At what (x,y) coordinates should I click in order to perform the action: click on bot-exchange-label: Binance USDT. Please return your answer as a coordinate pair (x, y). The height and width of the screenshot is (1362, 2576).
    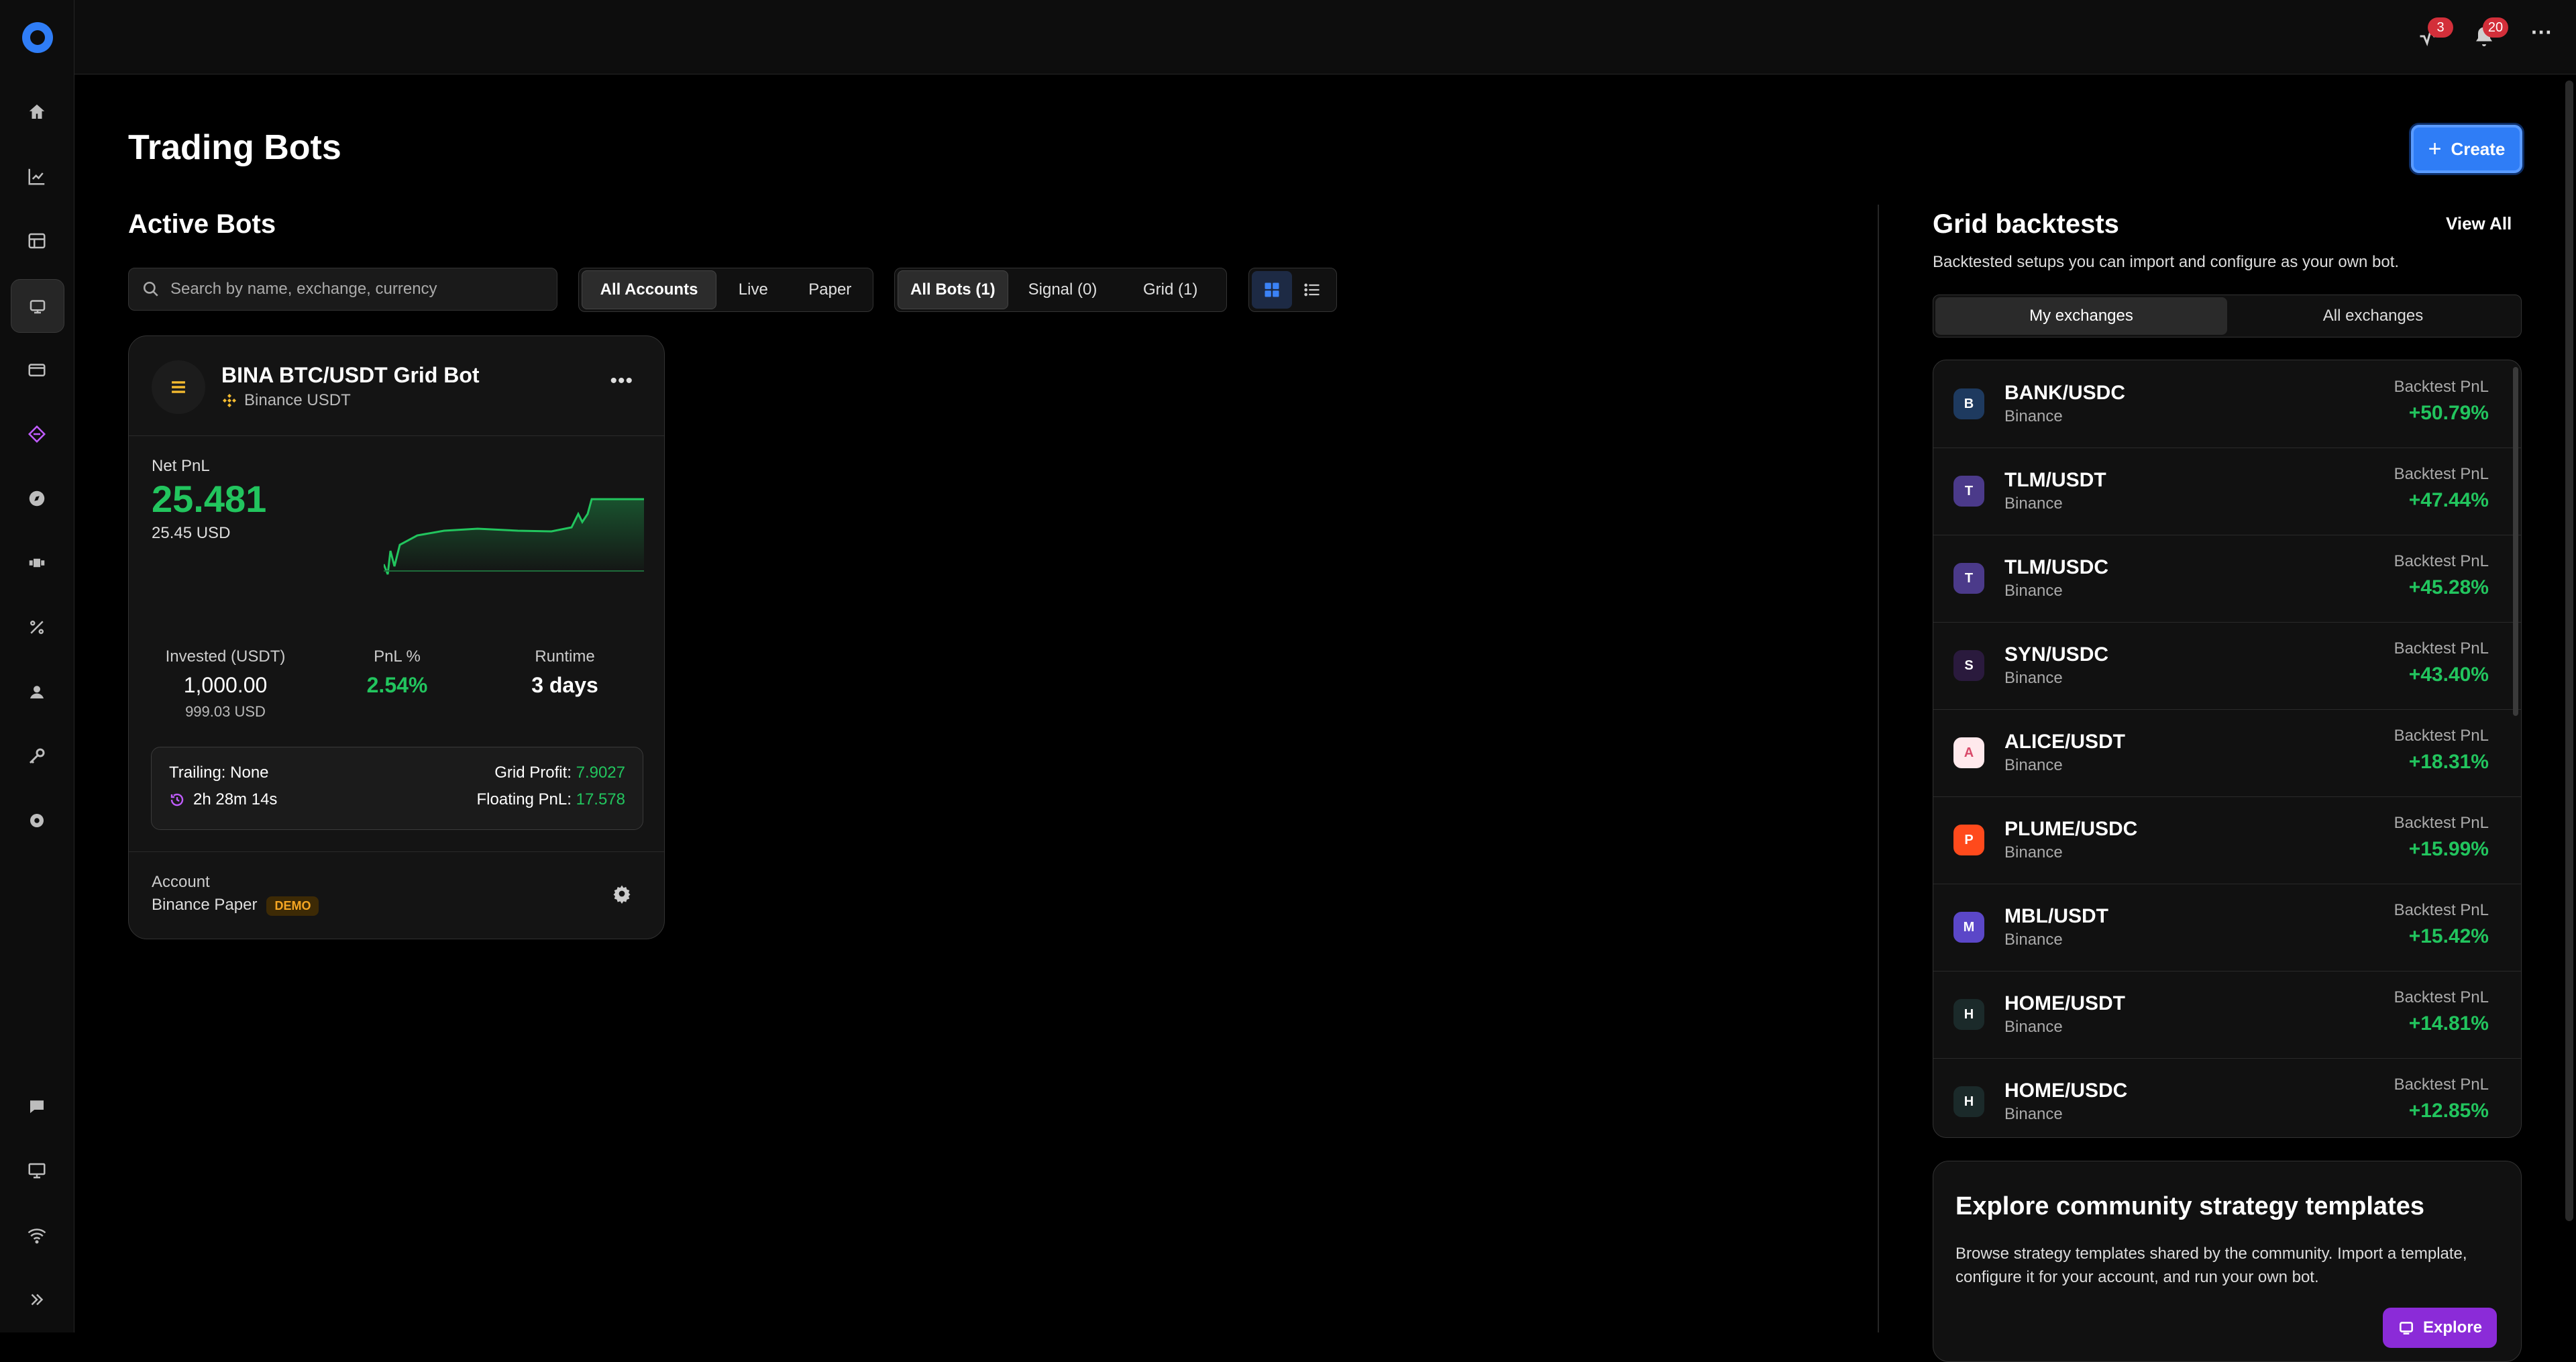
    Looking at the image, I should click on (297, 400).